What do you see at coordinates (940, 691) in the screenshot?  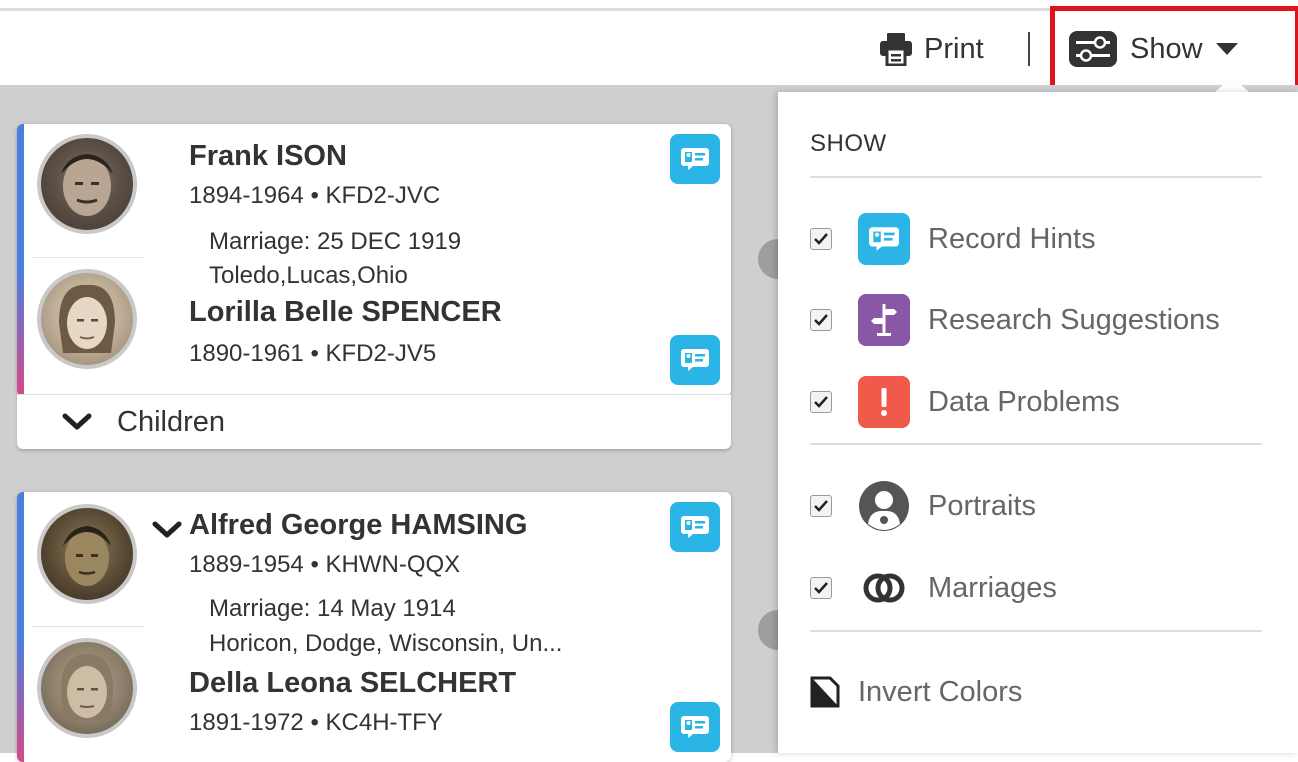 I see `invert-colors-label: Invert Colors` at bounding box center [940, 691].